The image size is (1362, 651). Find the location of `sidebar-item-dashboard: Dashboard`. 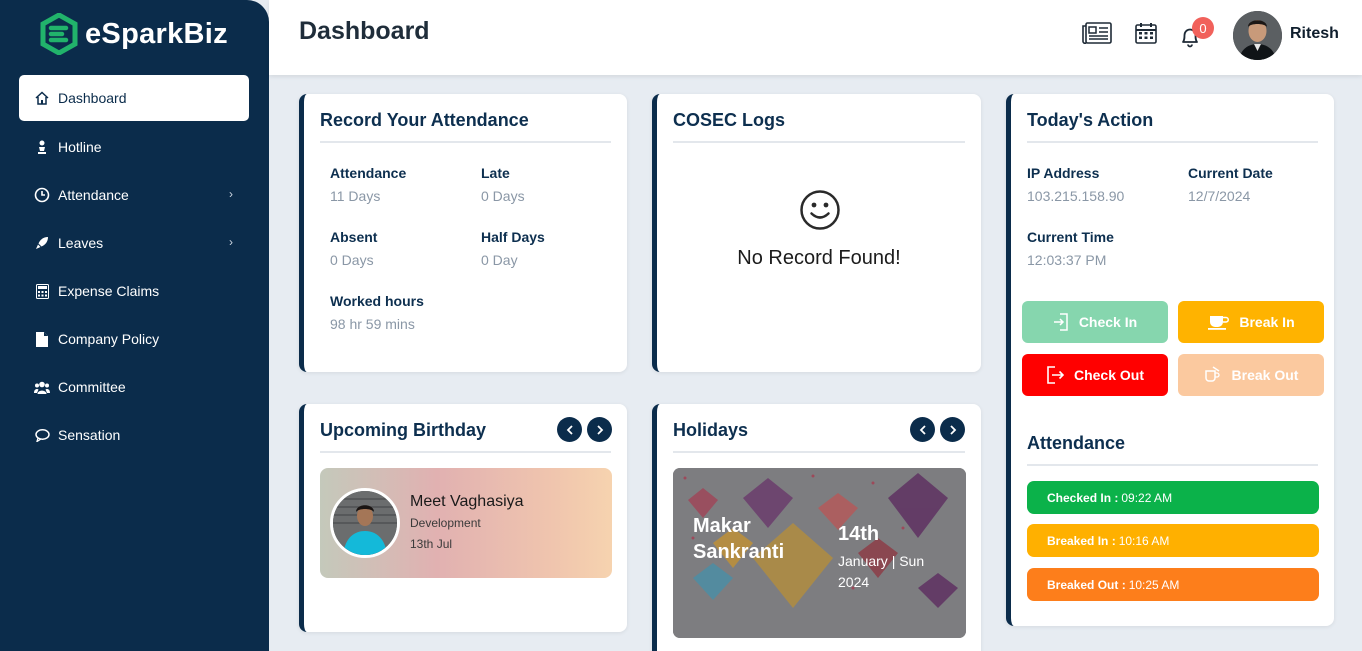

sidebar-item-dashboard: Dashboard is located at coordinates (134, 98).